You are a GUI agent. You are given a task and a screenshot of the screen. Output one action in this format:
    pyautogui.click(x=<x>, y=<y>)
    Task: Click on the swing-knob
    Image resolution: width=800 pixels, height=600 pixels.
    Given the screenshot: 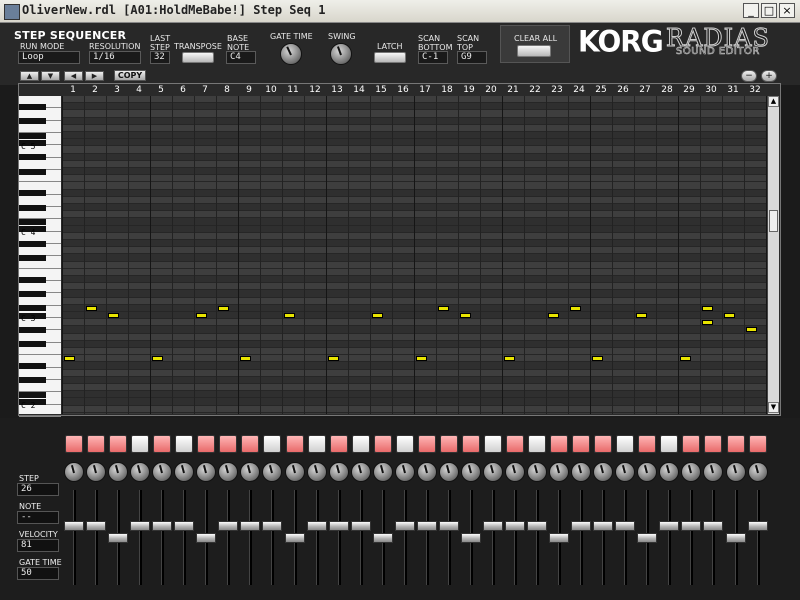 What is the action you would take?
    pyautogui.click(x=341, y=54)
    